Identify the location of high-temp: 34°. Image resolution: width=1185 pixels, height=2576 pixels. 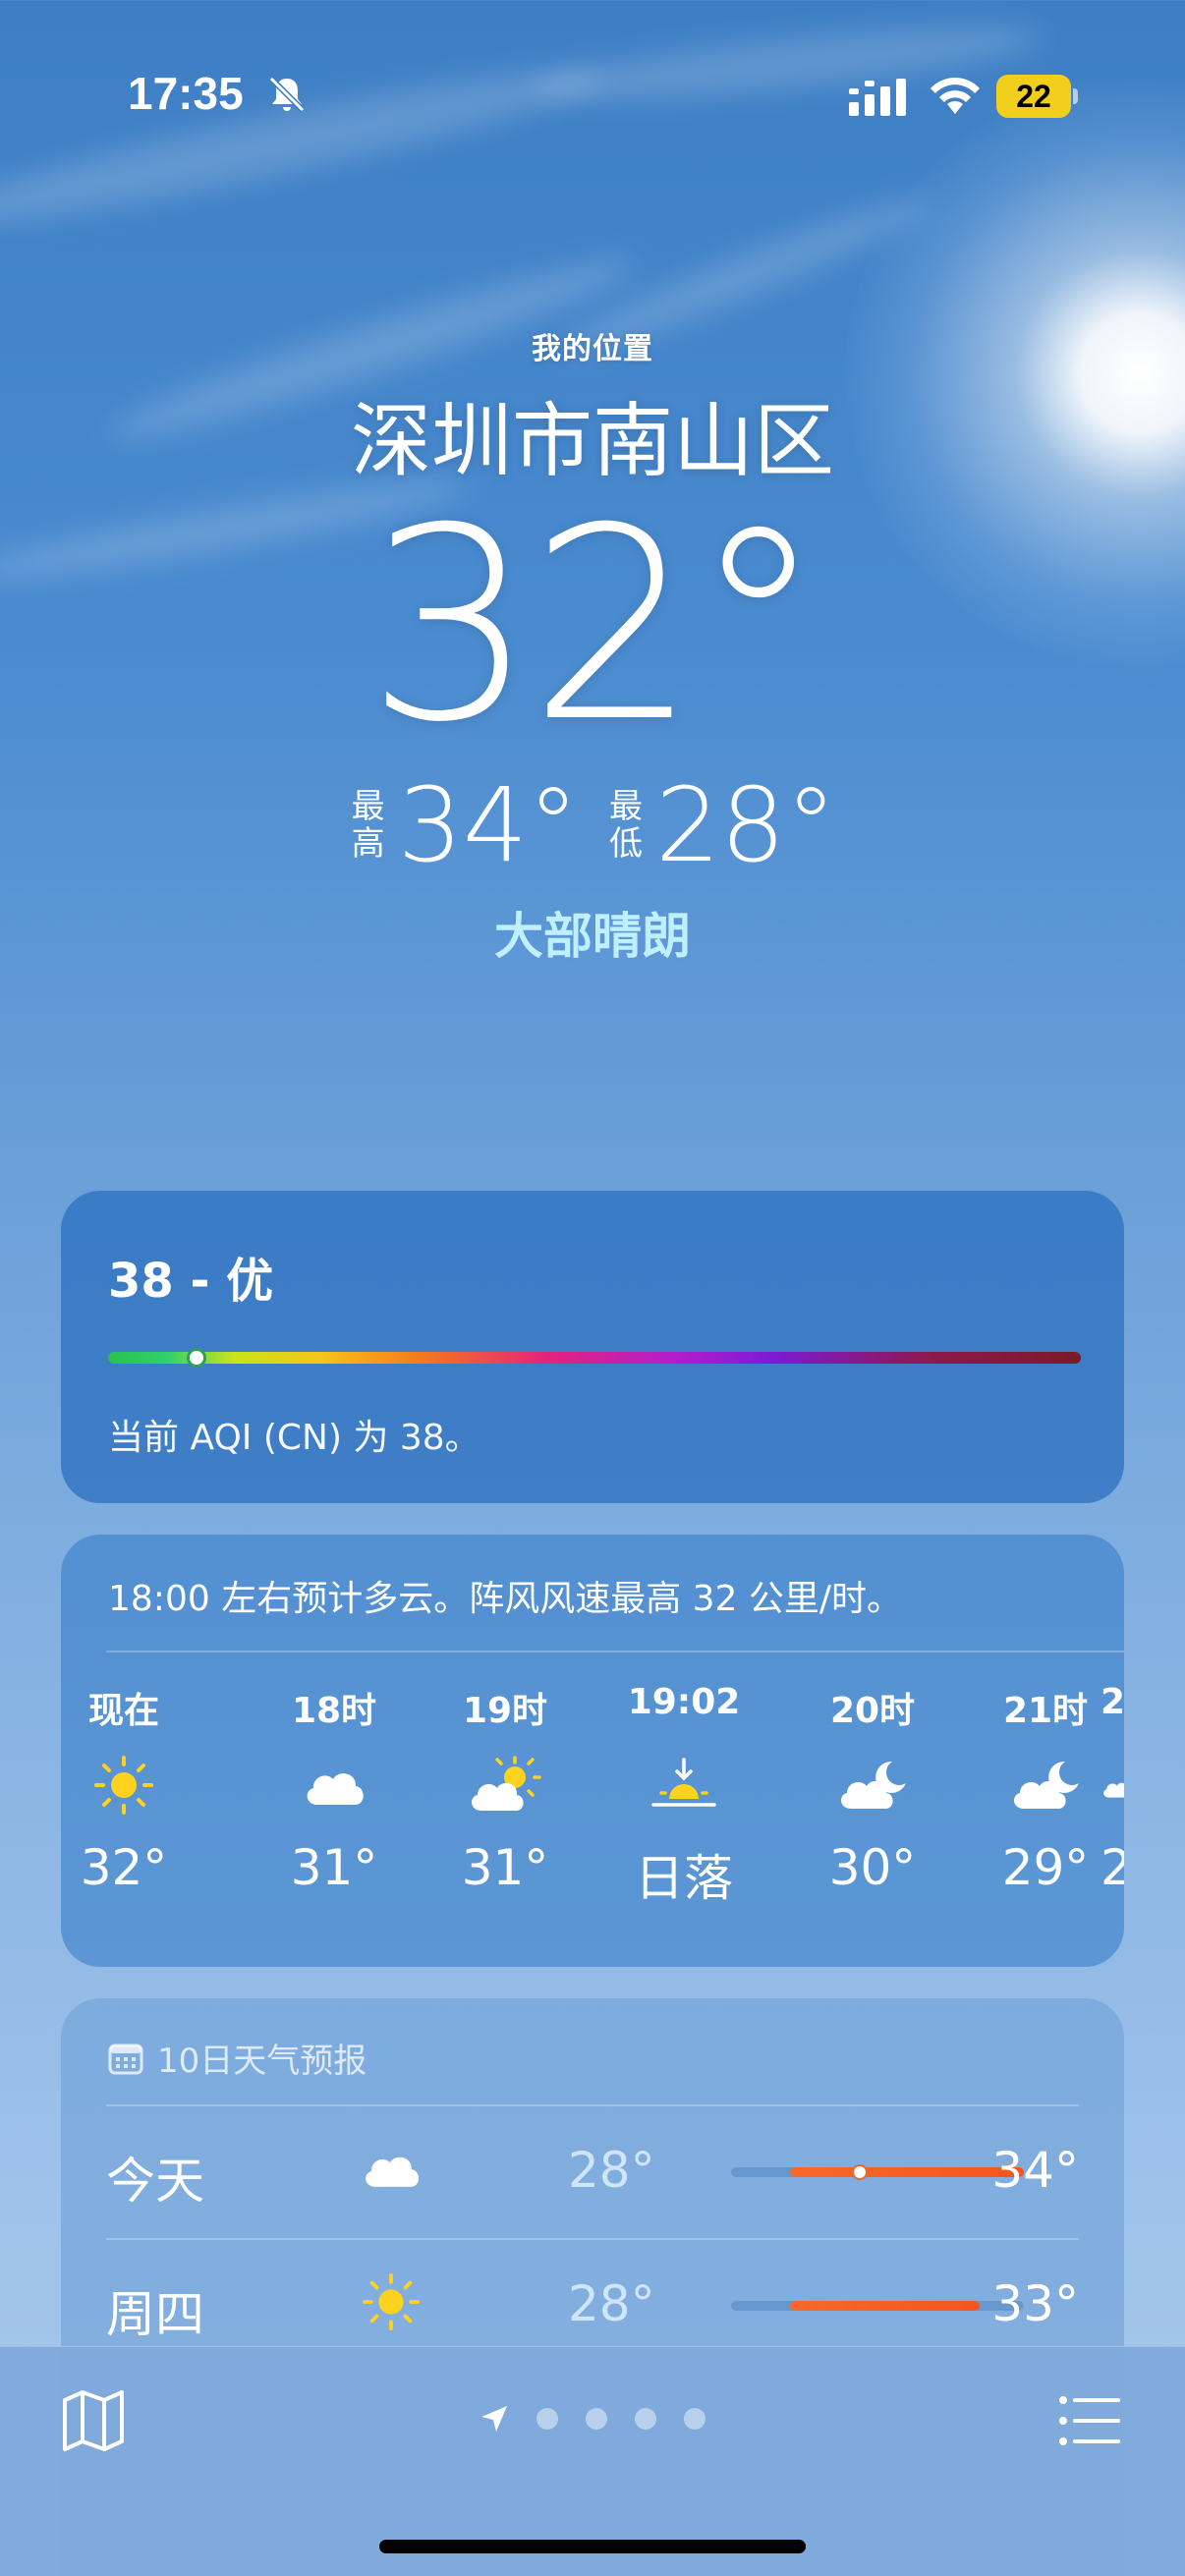
(488, 825).